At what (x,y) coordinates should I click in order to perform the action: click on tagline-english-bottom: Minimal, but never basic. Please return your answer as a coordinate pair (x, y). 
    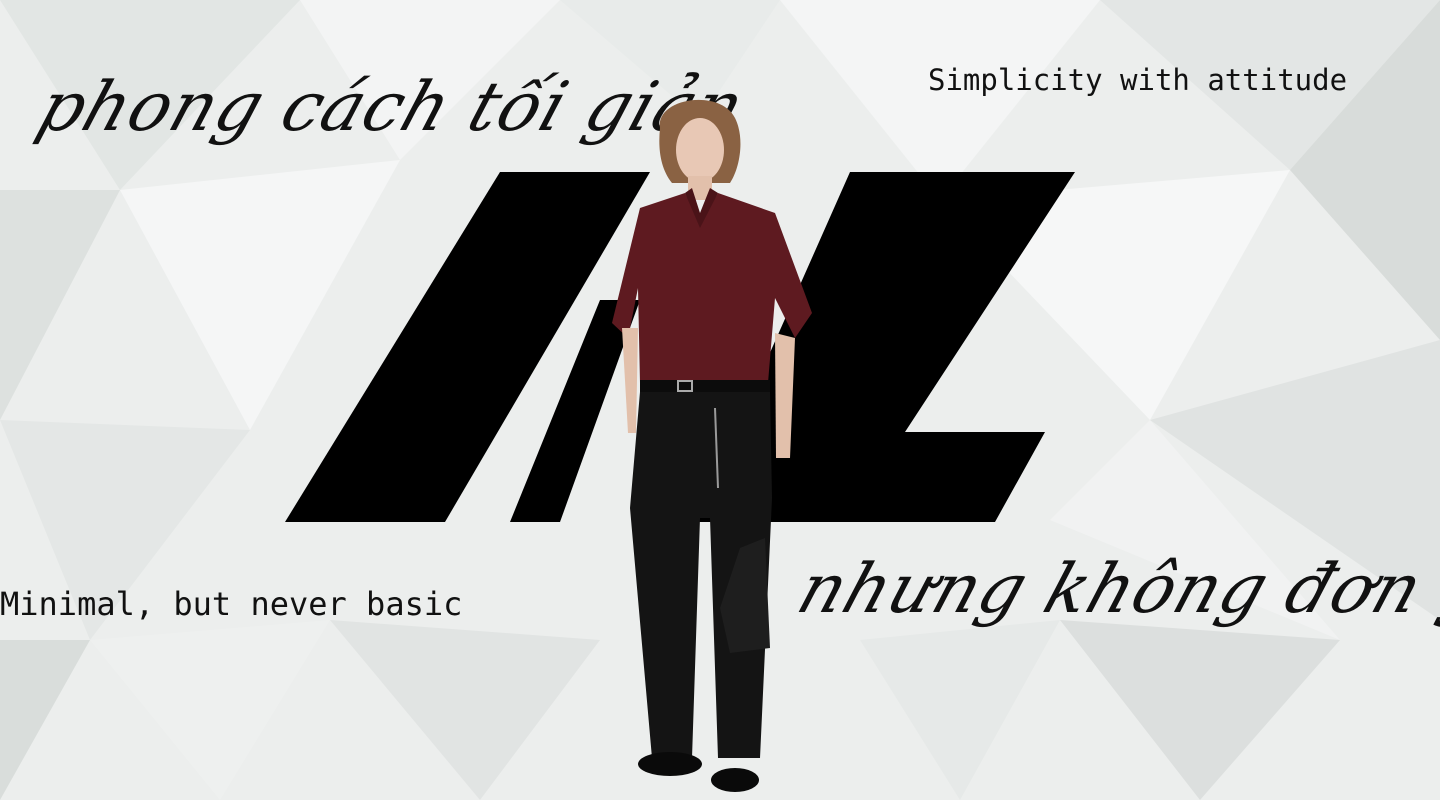
    Looking at the image, I should click on (231, 604).